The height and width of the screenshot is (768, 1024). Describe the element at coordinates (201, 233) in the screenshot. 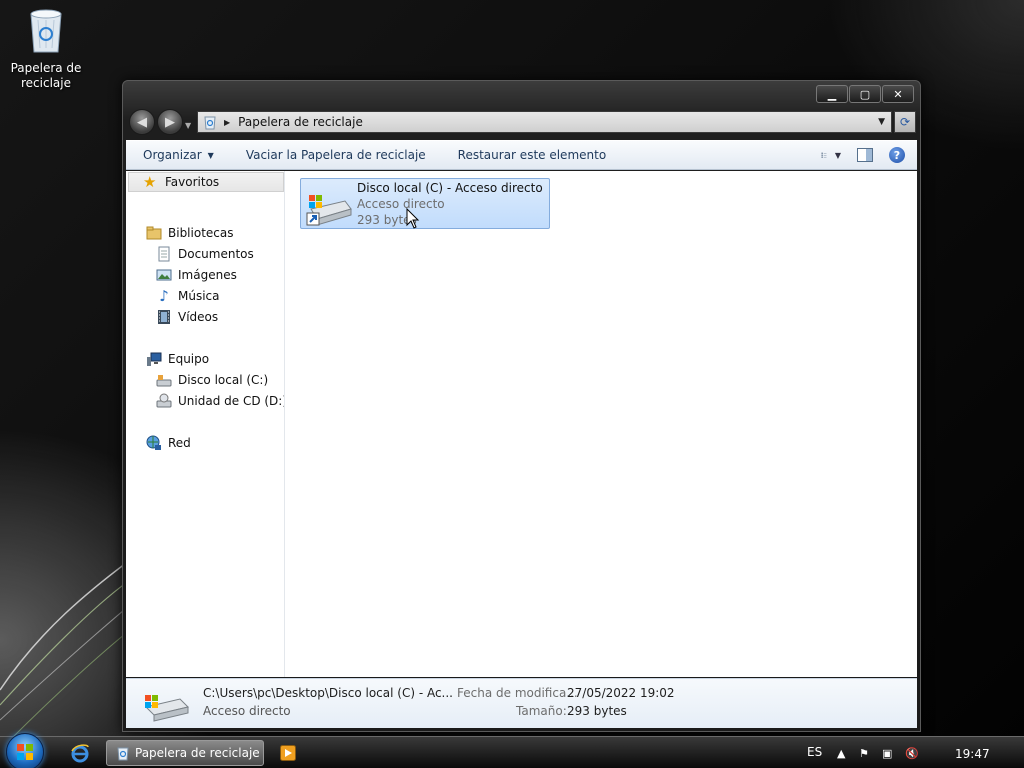

I see `nav-libraries-label: Bibliotecas` at that location.